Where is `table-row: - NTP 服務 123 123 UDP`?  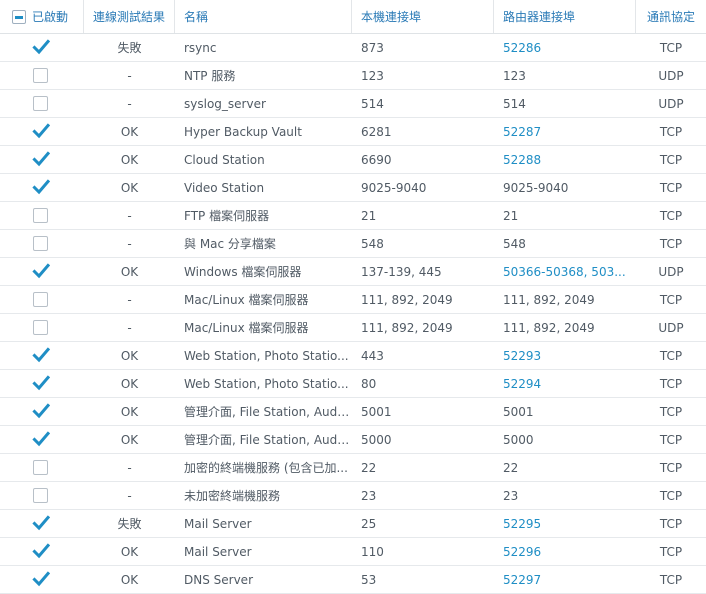 table-row: - NTP 服務 123 123 UDP is located at coordinates (353, 76).